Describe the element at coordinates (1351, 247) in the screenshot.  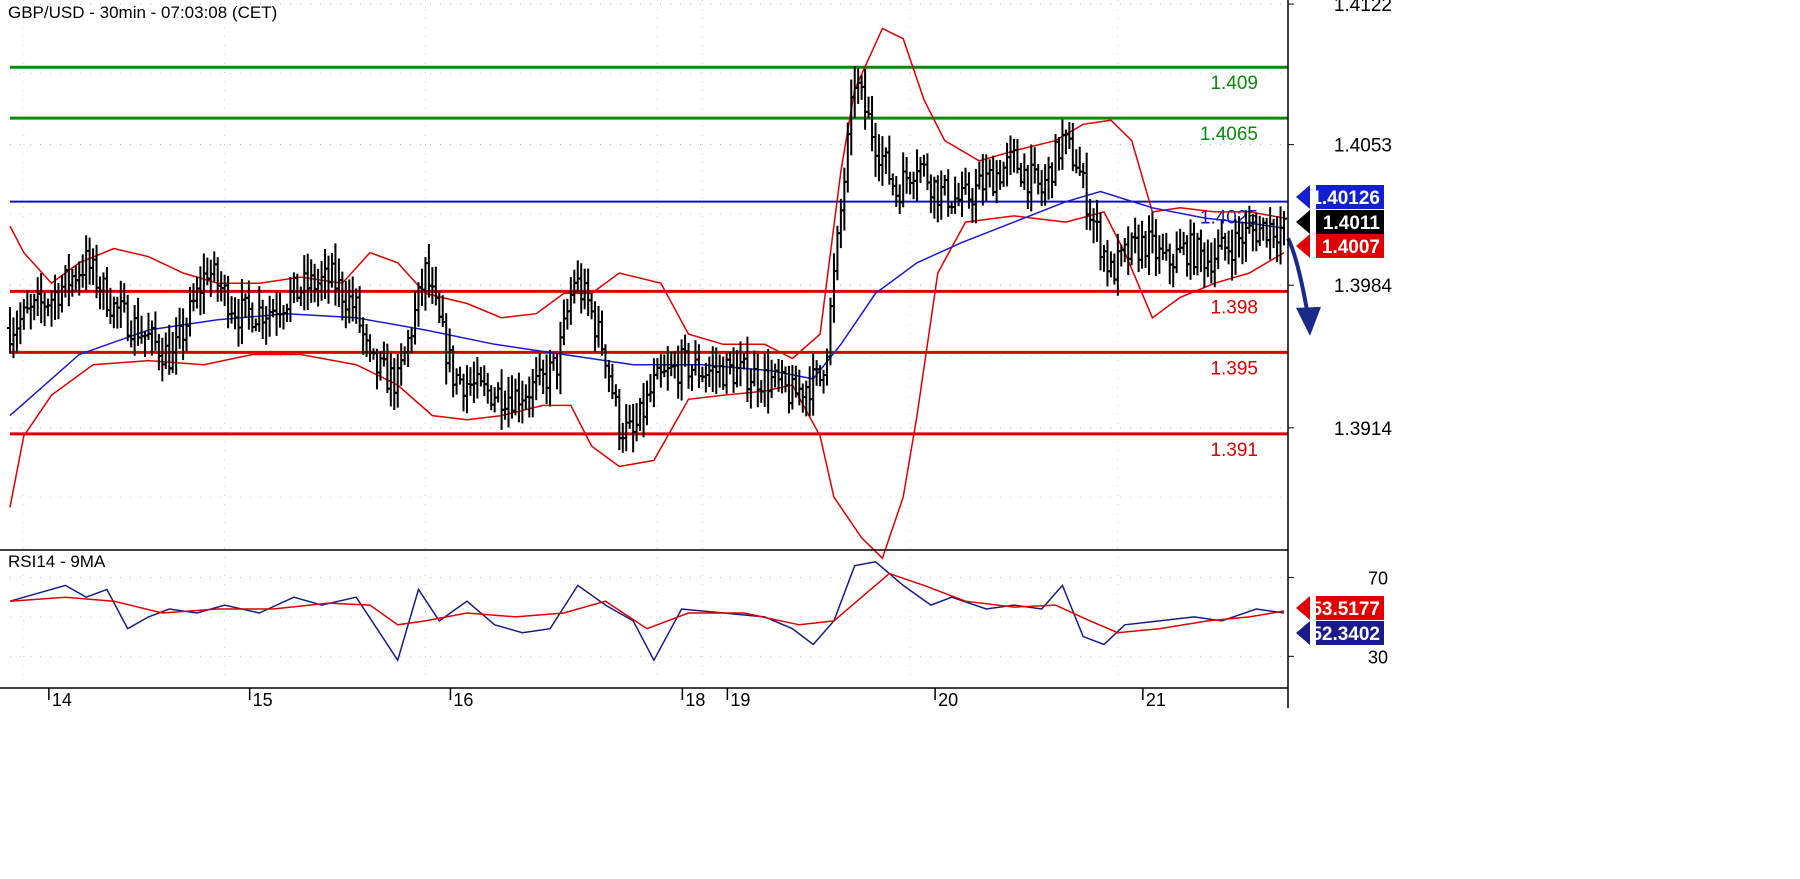
I see `price-badge-band-text: 1.4007` at that location.